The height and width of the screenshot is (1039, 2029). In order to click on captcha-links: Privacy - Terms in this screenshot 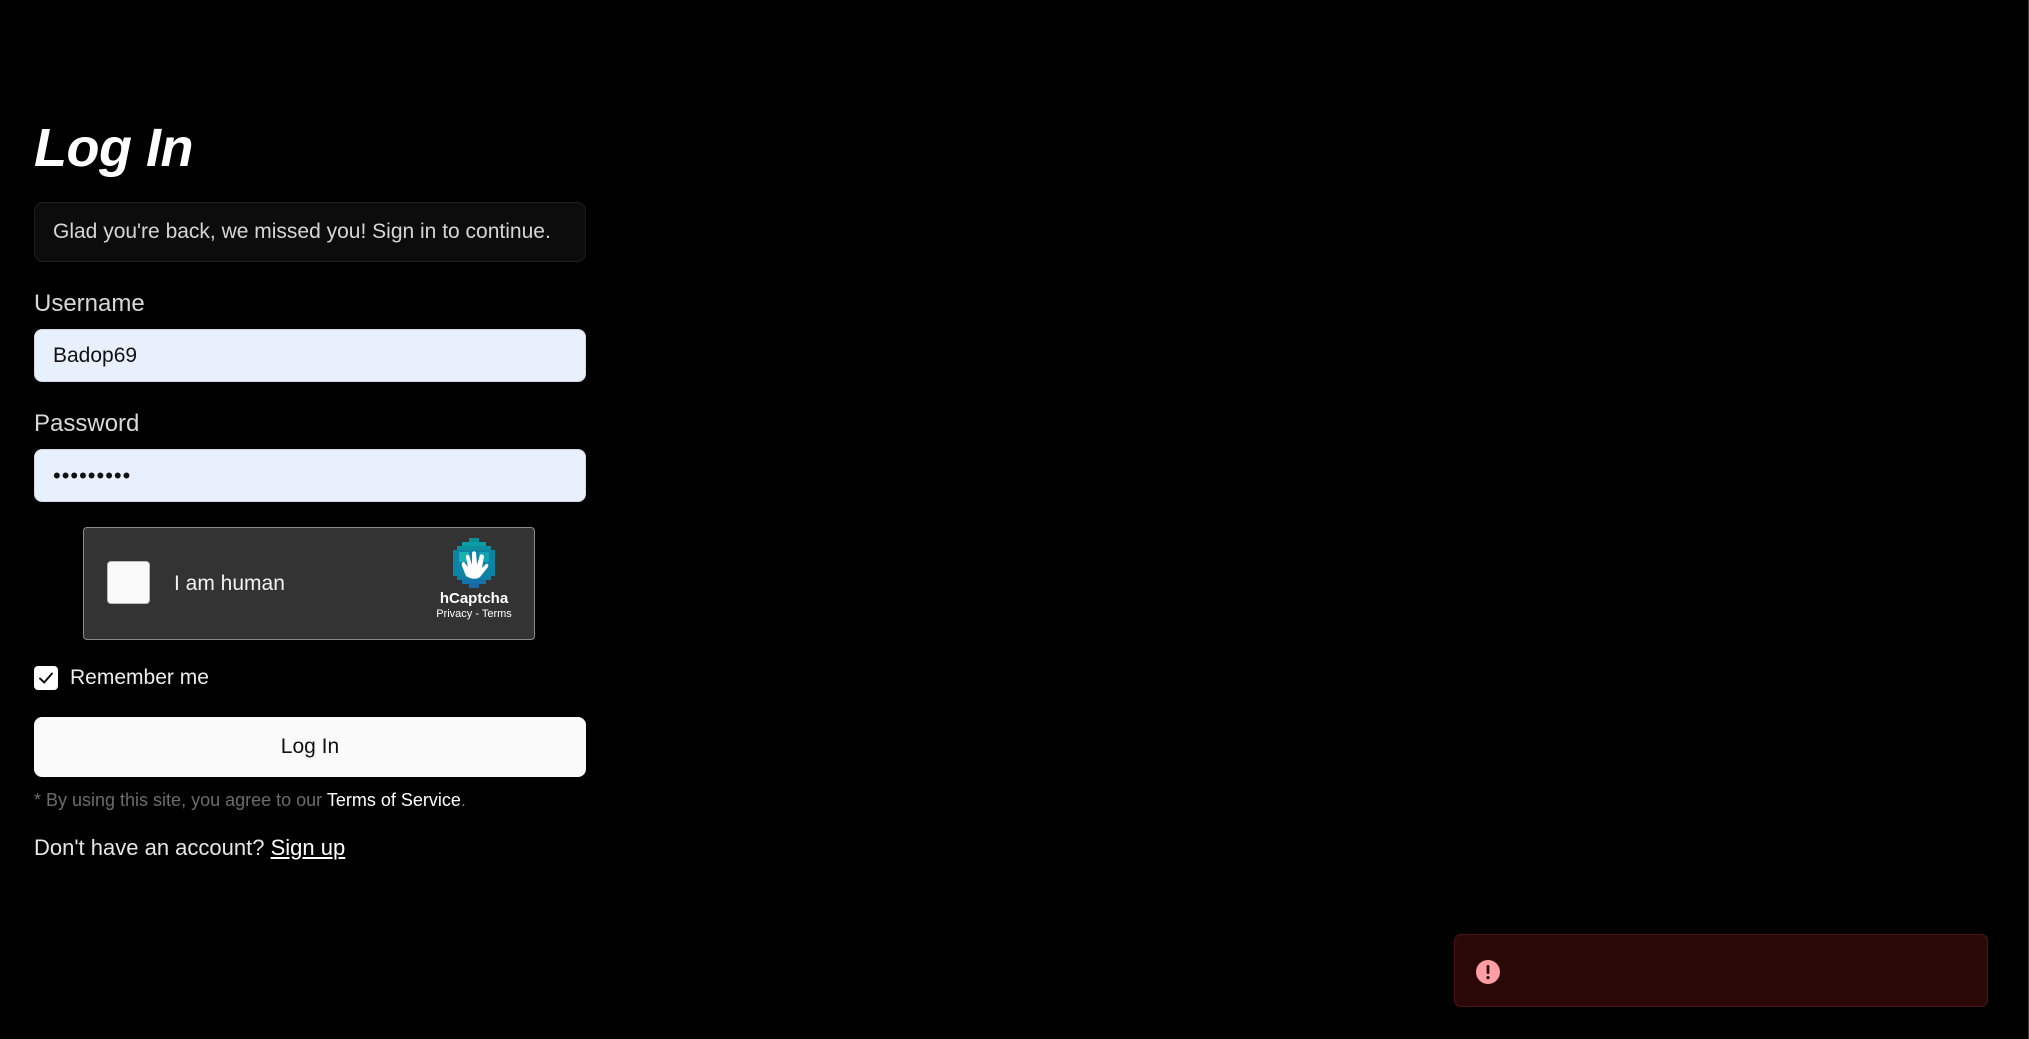, I will do `click(474, 614)`.